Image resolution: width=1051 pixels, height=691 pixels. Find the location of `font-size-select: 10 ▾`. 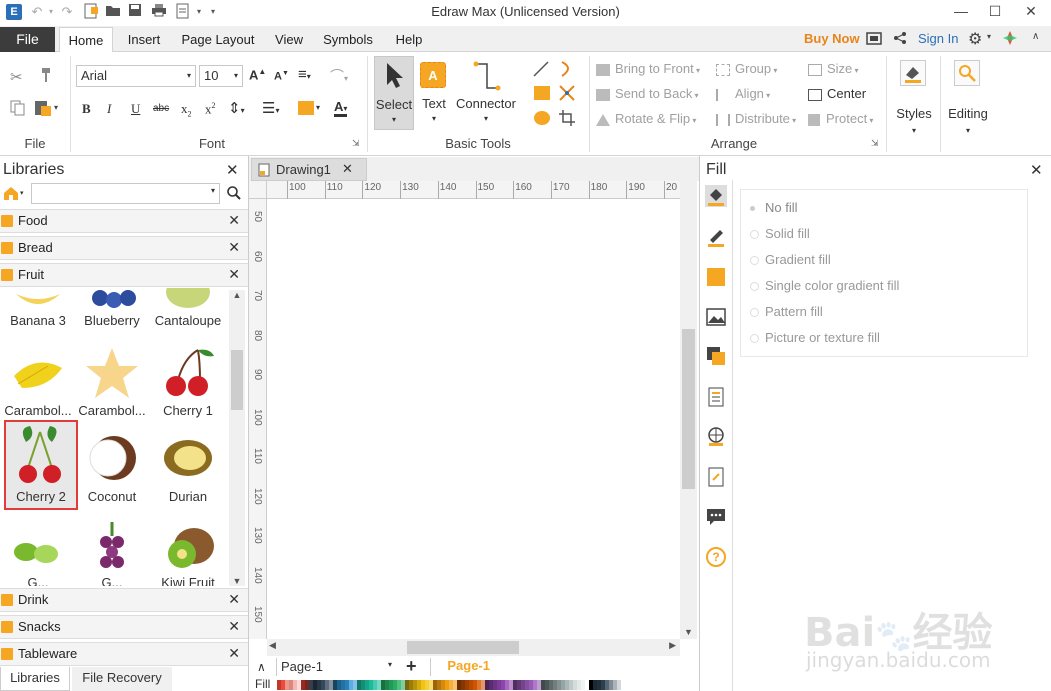

font-size-select: 10 ▾ is located at coordinates (221, 76).